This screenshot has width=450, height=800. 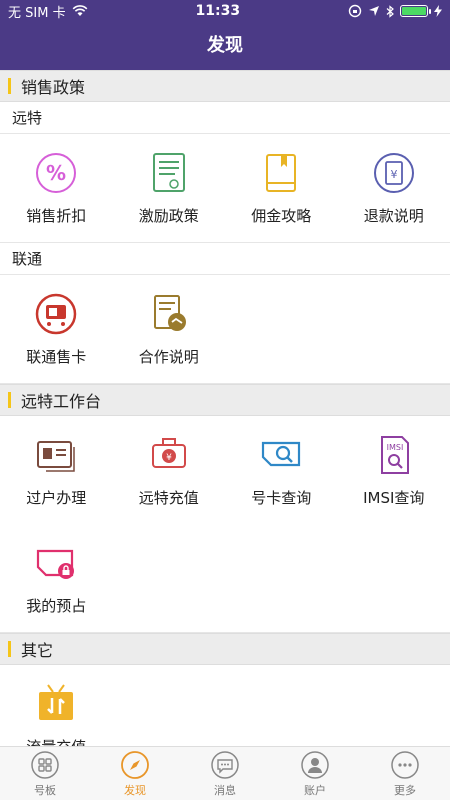 I want to click on commission-guide-label: 佣金攻略, so click(x=281, y=215).